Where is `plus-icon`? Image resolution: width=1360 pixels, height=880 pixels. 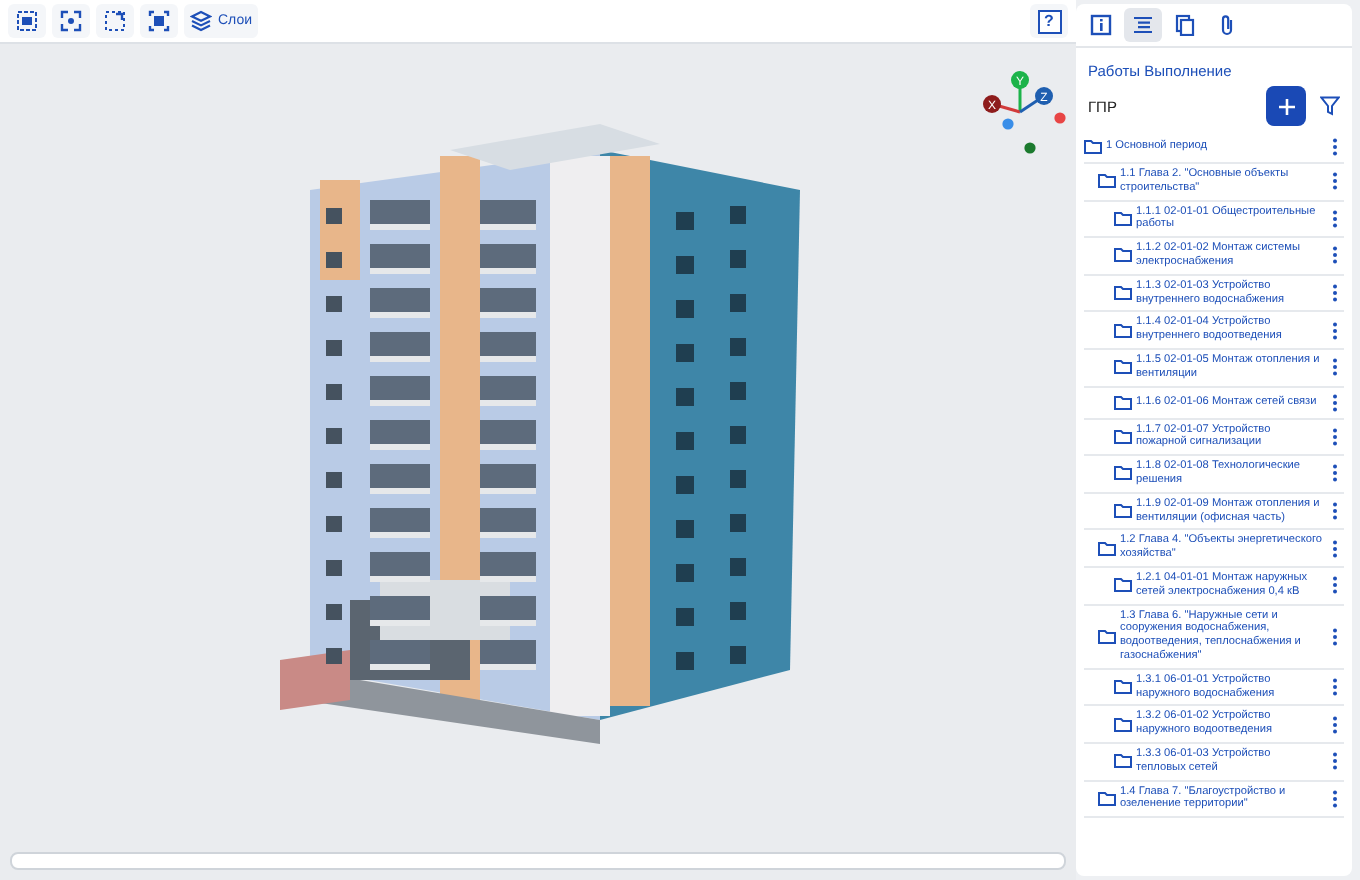
plus-icon is located at coordinates (1286, 106).